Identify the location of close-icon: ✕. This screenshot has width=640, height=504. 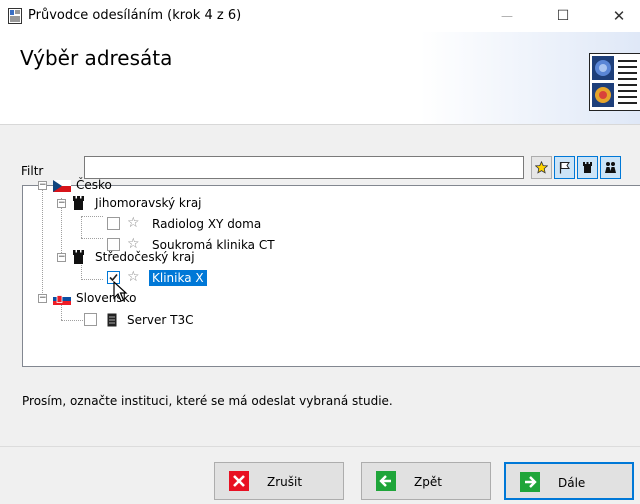
(619, 16).